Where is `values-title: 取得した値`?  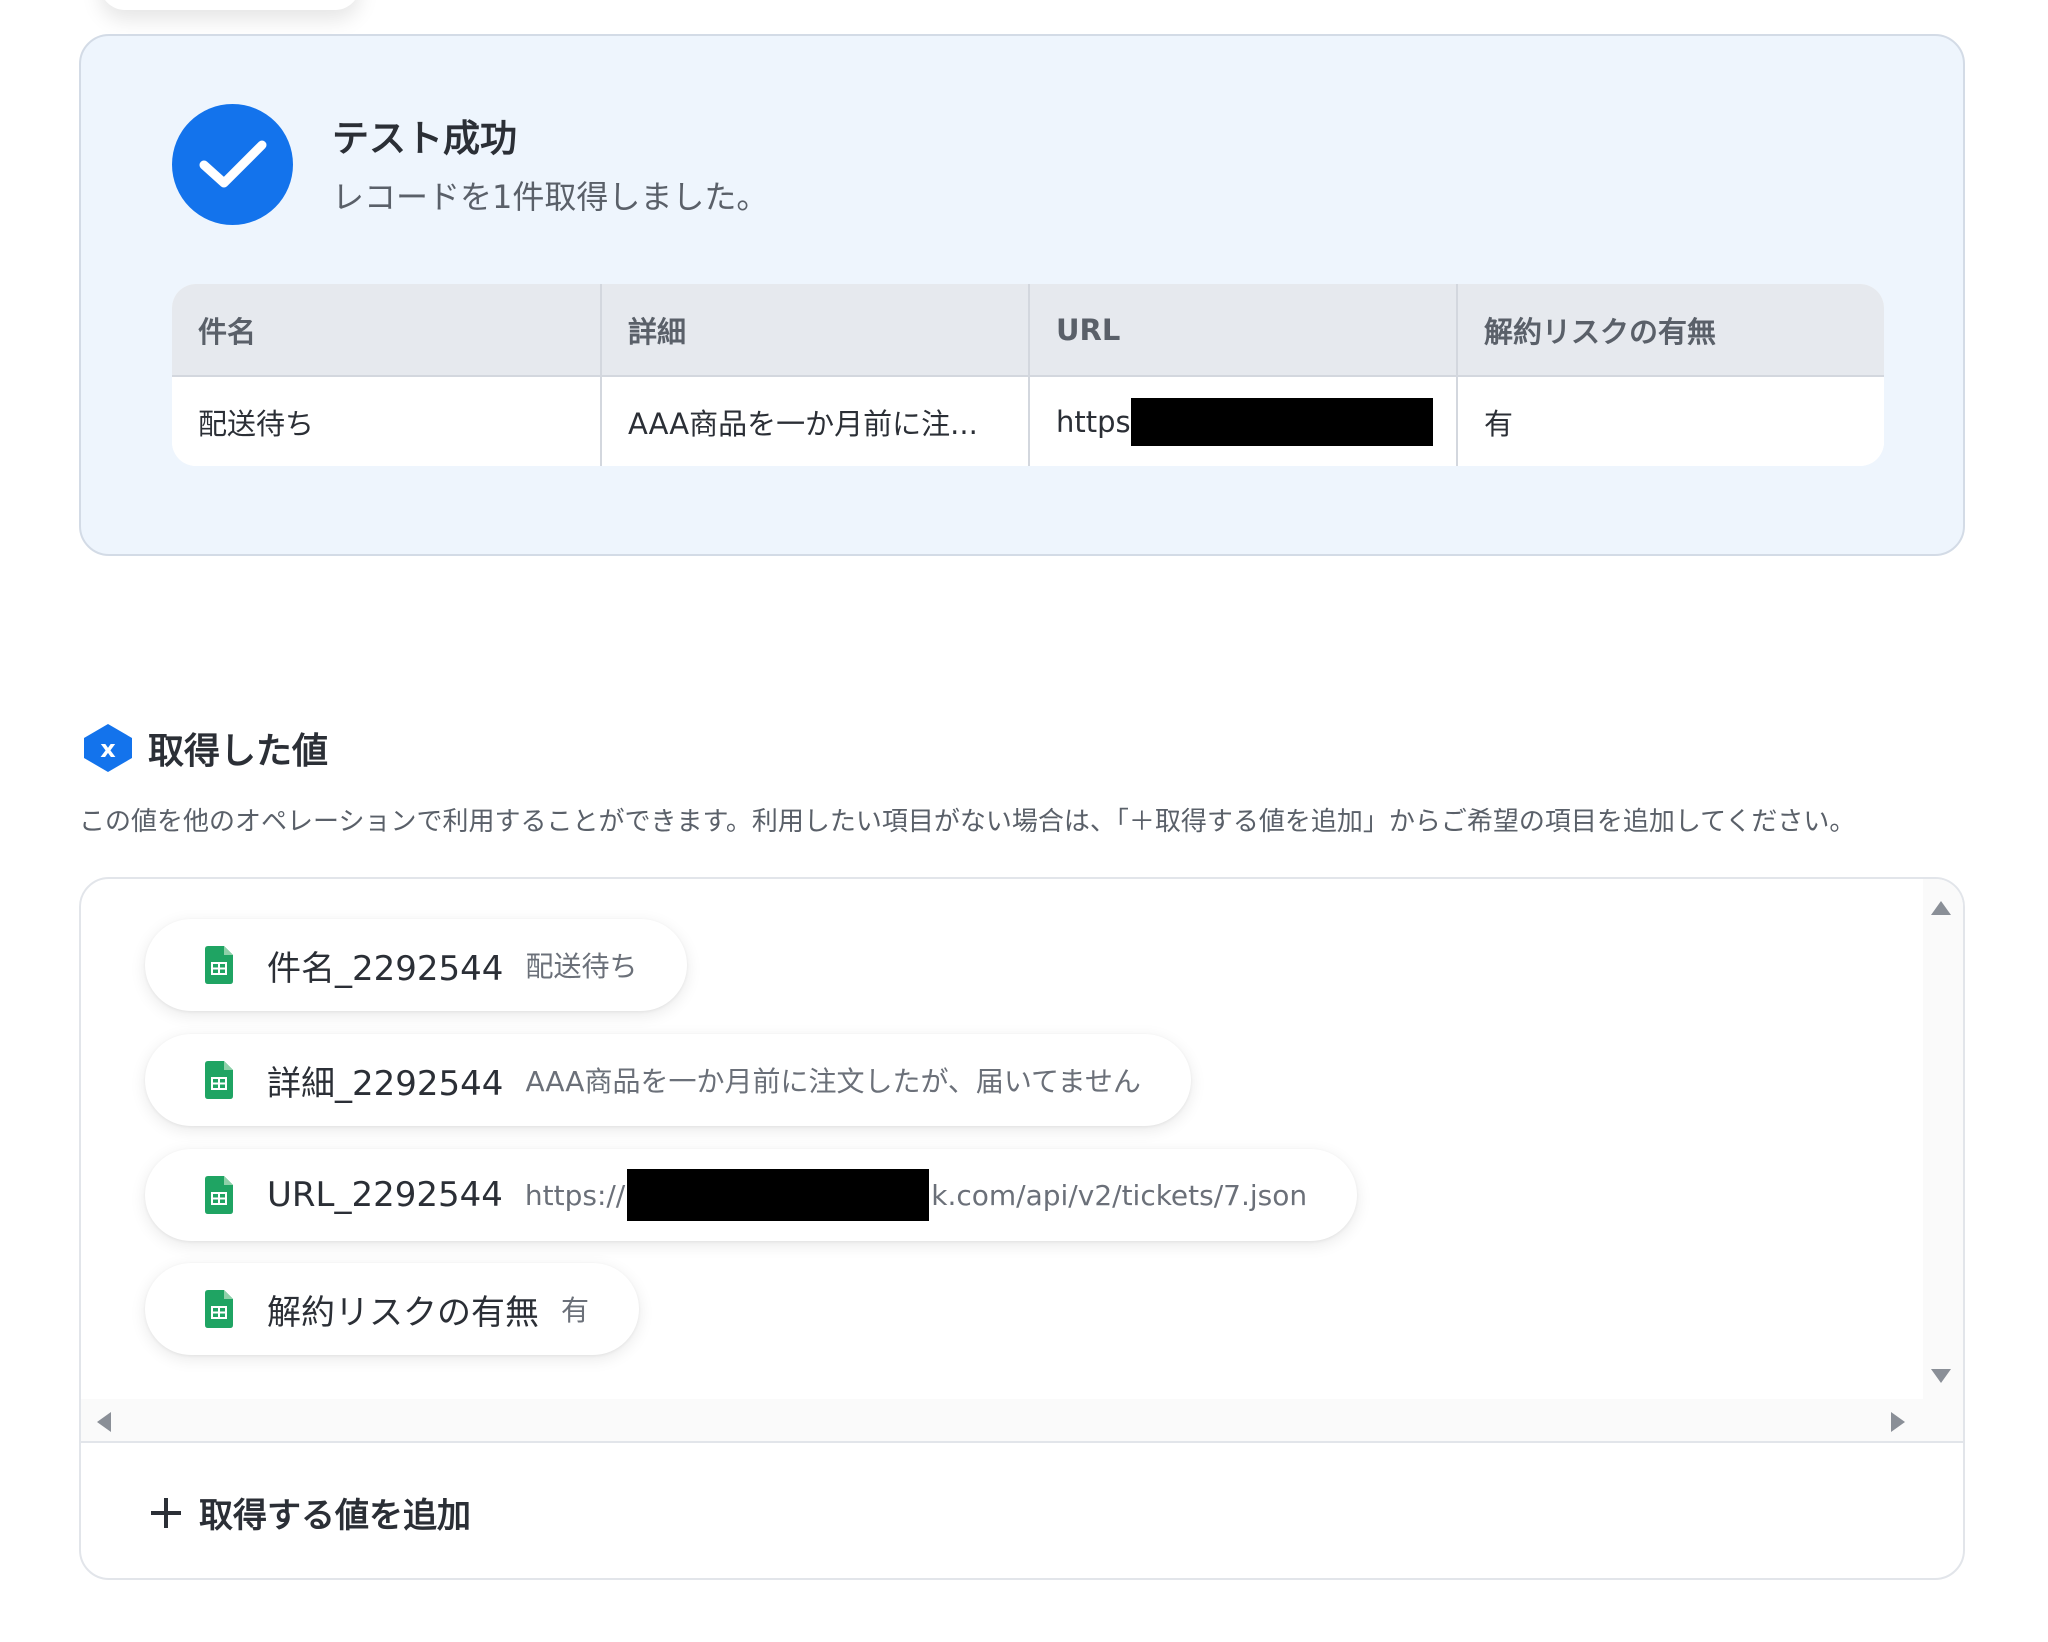 values-title: 取得した値 is located at coordinates (238, 751).